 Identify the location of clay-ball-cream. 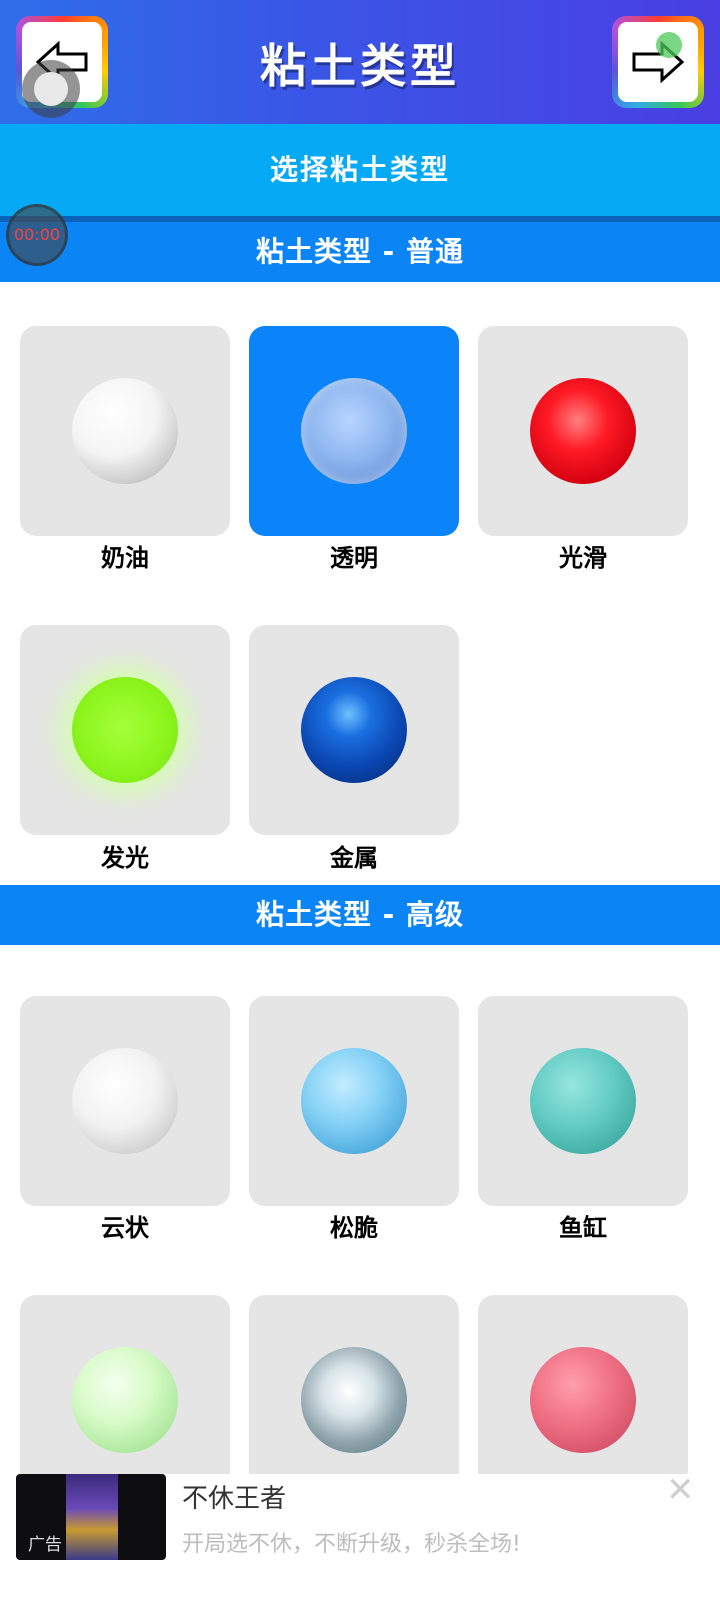
(125, 431).